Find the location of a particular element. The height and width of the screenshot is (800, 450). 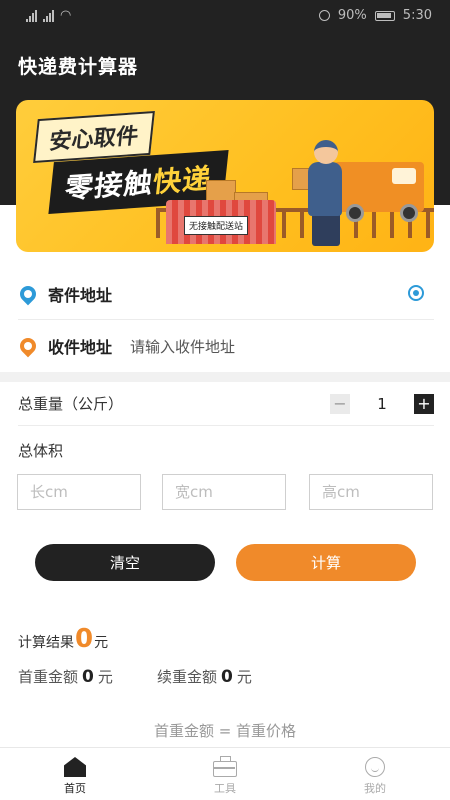

parcel-box is located at coordinates (221, 191).